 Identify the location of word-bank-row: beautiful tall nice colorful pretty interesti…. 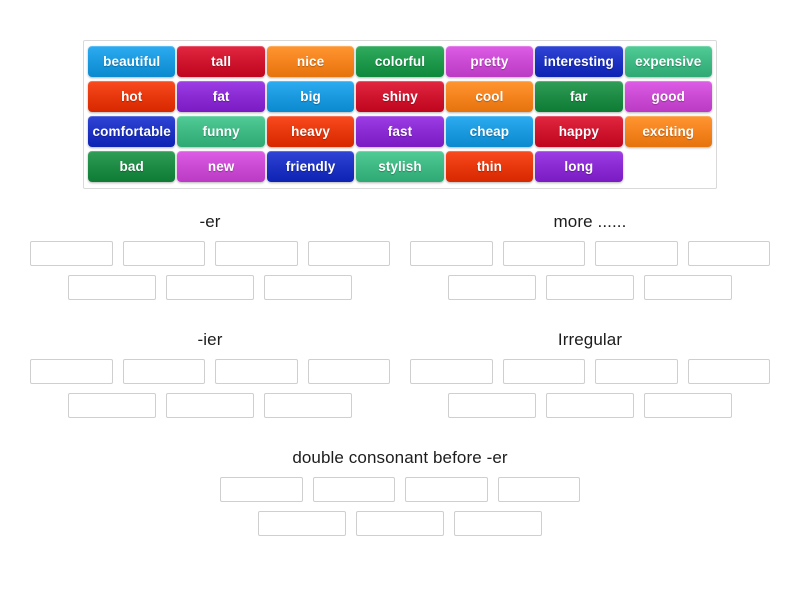
(400, 62).